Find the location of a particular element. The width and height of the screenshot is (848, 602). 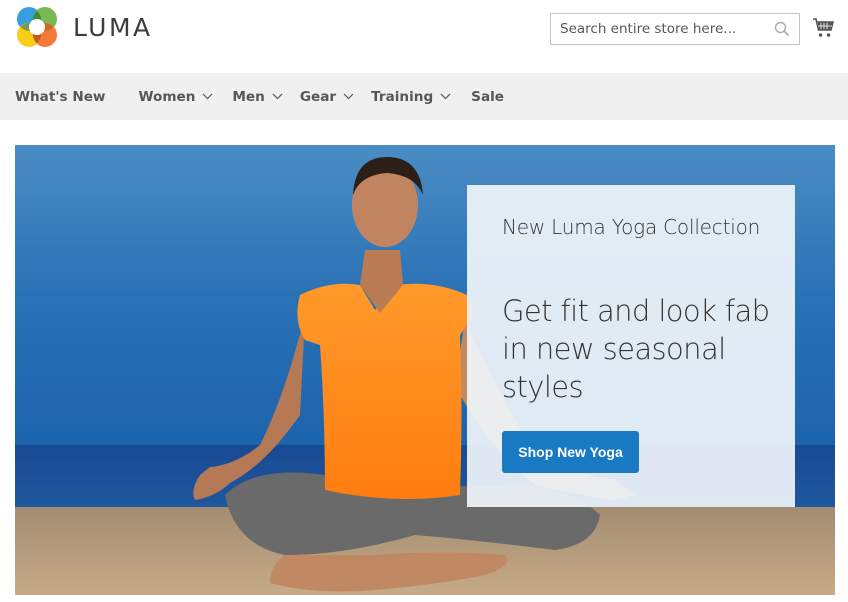

main-nav: What's New Women Men Gear Training Sale is located at coordinates (424, 96).